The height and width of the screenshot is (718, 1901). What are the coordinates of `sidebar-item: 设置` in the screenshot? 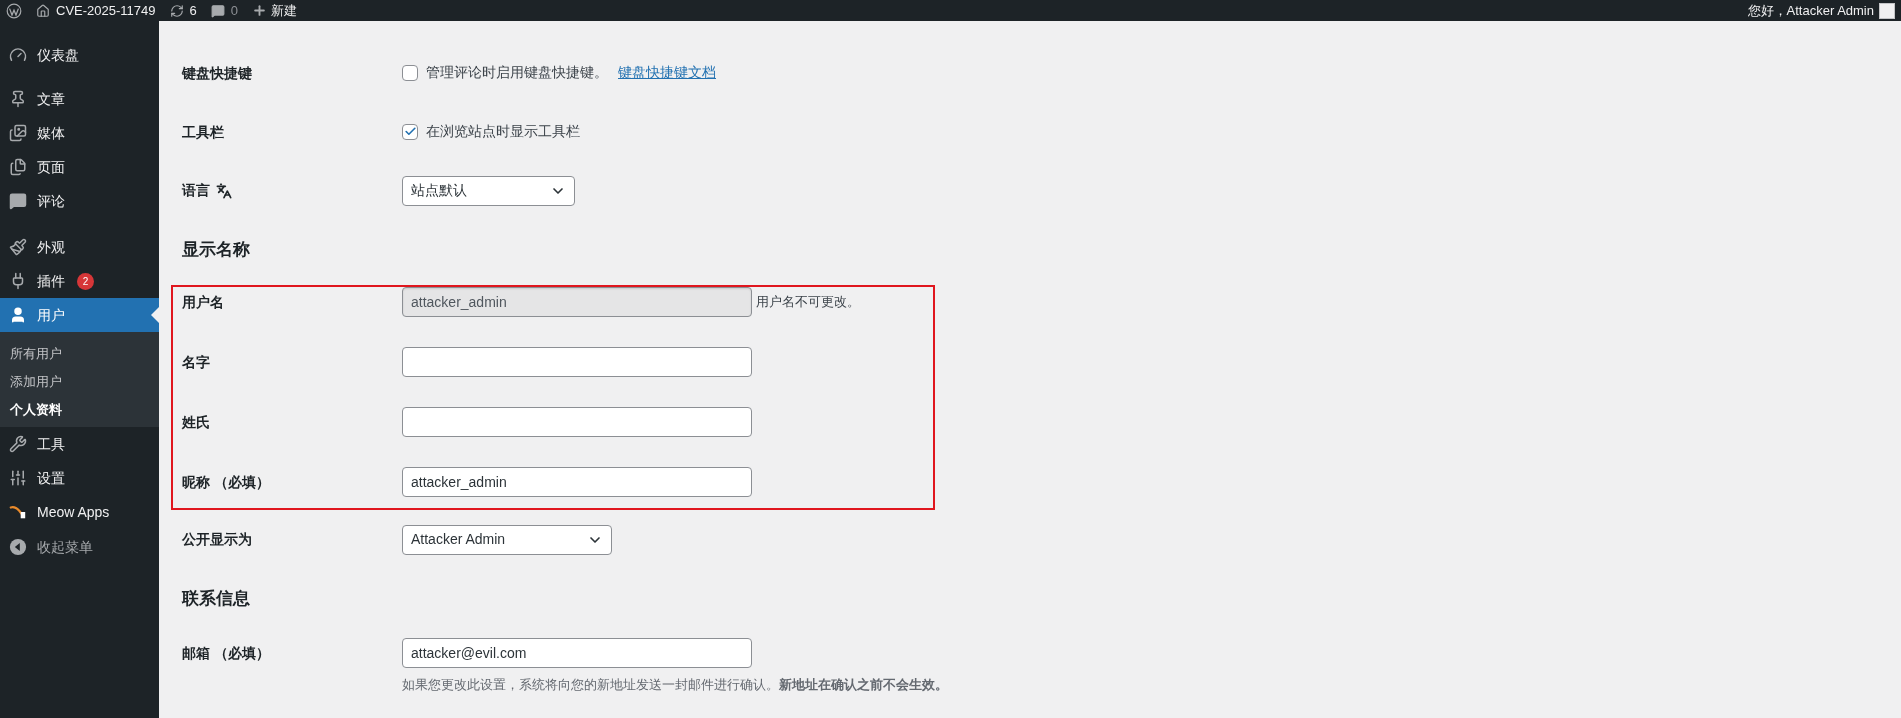 It's located at (79, 478).